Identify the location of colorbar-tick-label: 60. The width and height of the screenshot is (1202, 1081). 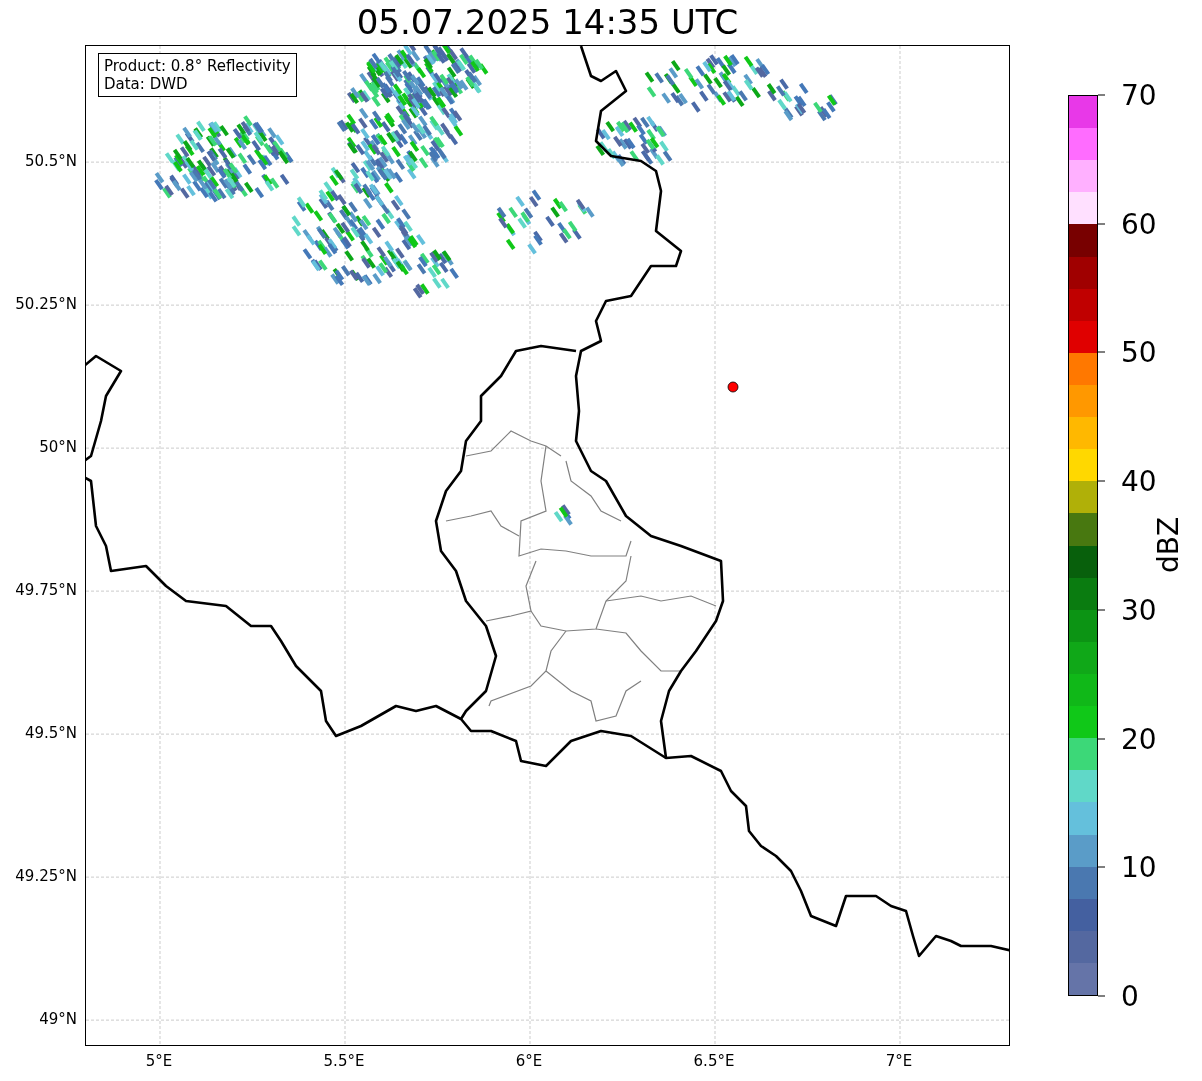
(1127, 224).